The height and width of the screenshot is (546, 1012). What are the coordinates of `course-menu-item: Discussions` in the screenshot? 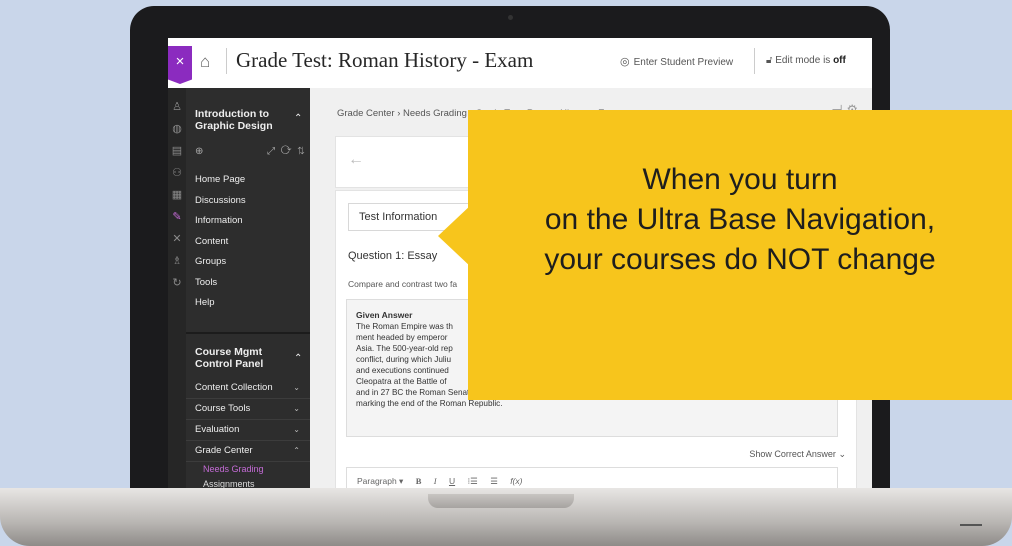 It's located at (220, 205).